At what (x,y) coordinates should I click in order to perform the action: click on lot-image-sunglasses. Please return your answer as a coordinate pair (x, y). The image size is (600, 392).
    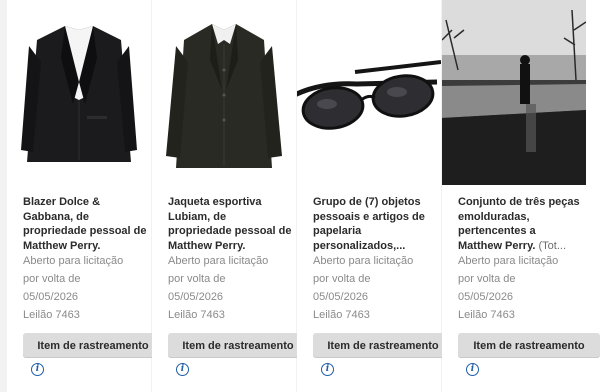
    Looking at the image, I should click on (369, 92).